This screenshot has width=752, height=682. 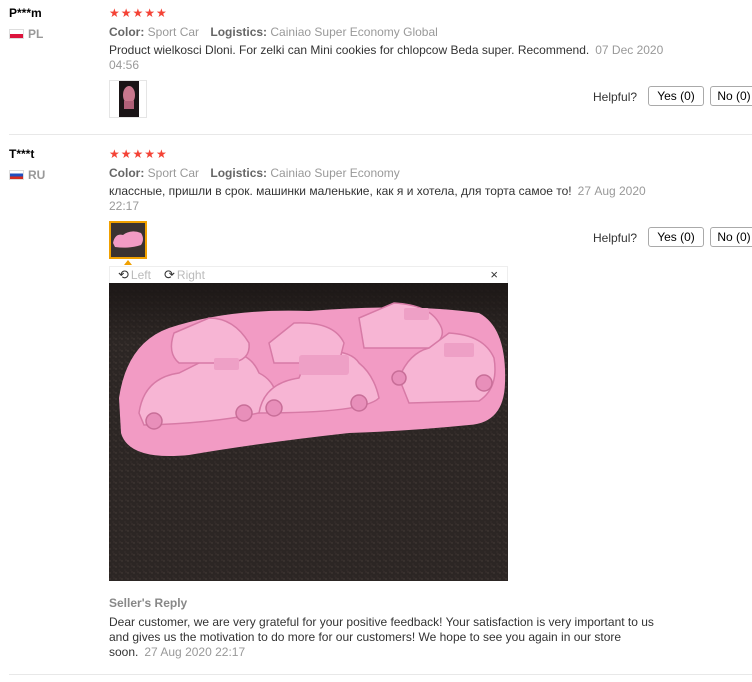 What do you see at coordinates (190, 275) in the screenshot?
I see `rotate-right-label: Right` at bounding box center [190, 275].